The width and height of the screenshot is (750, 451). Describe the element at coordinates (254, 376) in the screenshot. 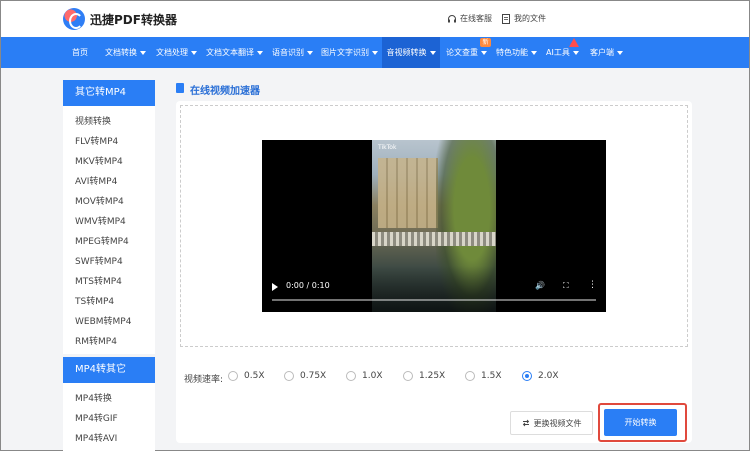

I see `speed-option-label: 0.5X` at that location.